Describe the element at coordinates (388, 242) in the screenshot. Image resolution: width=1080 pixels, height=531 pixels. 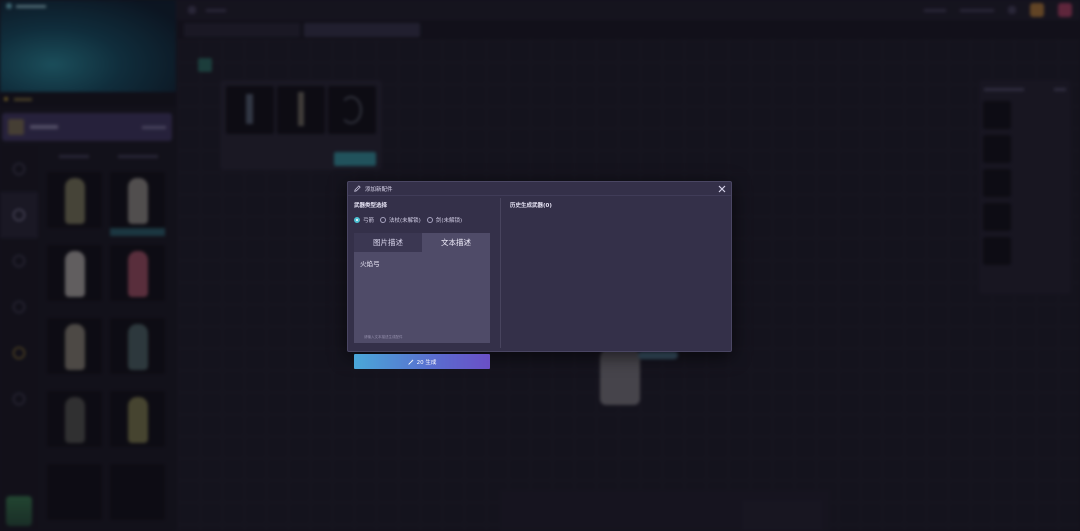
I see `tab-image-description: 图片描述` at that location.